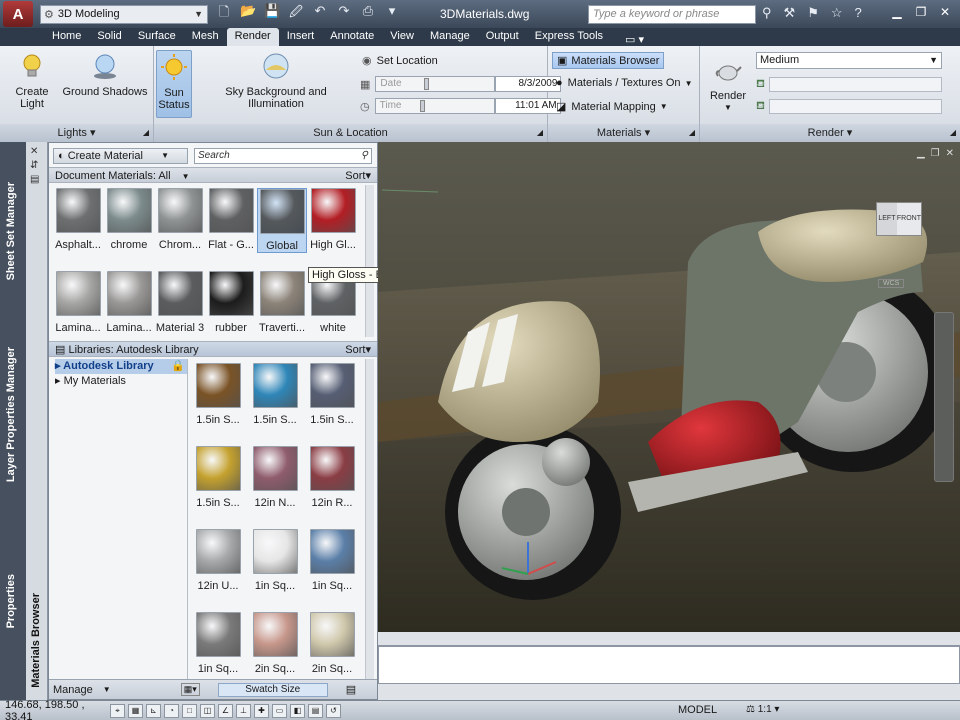 This screenshot has height=720, width=960. What do you see at coordinates (333, 710) in the screenshot?
I see `sc-toggle-icon: ↺` at bounding box center [333, 710].